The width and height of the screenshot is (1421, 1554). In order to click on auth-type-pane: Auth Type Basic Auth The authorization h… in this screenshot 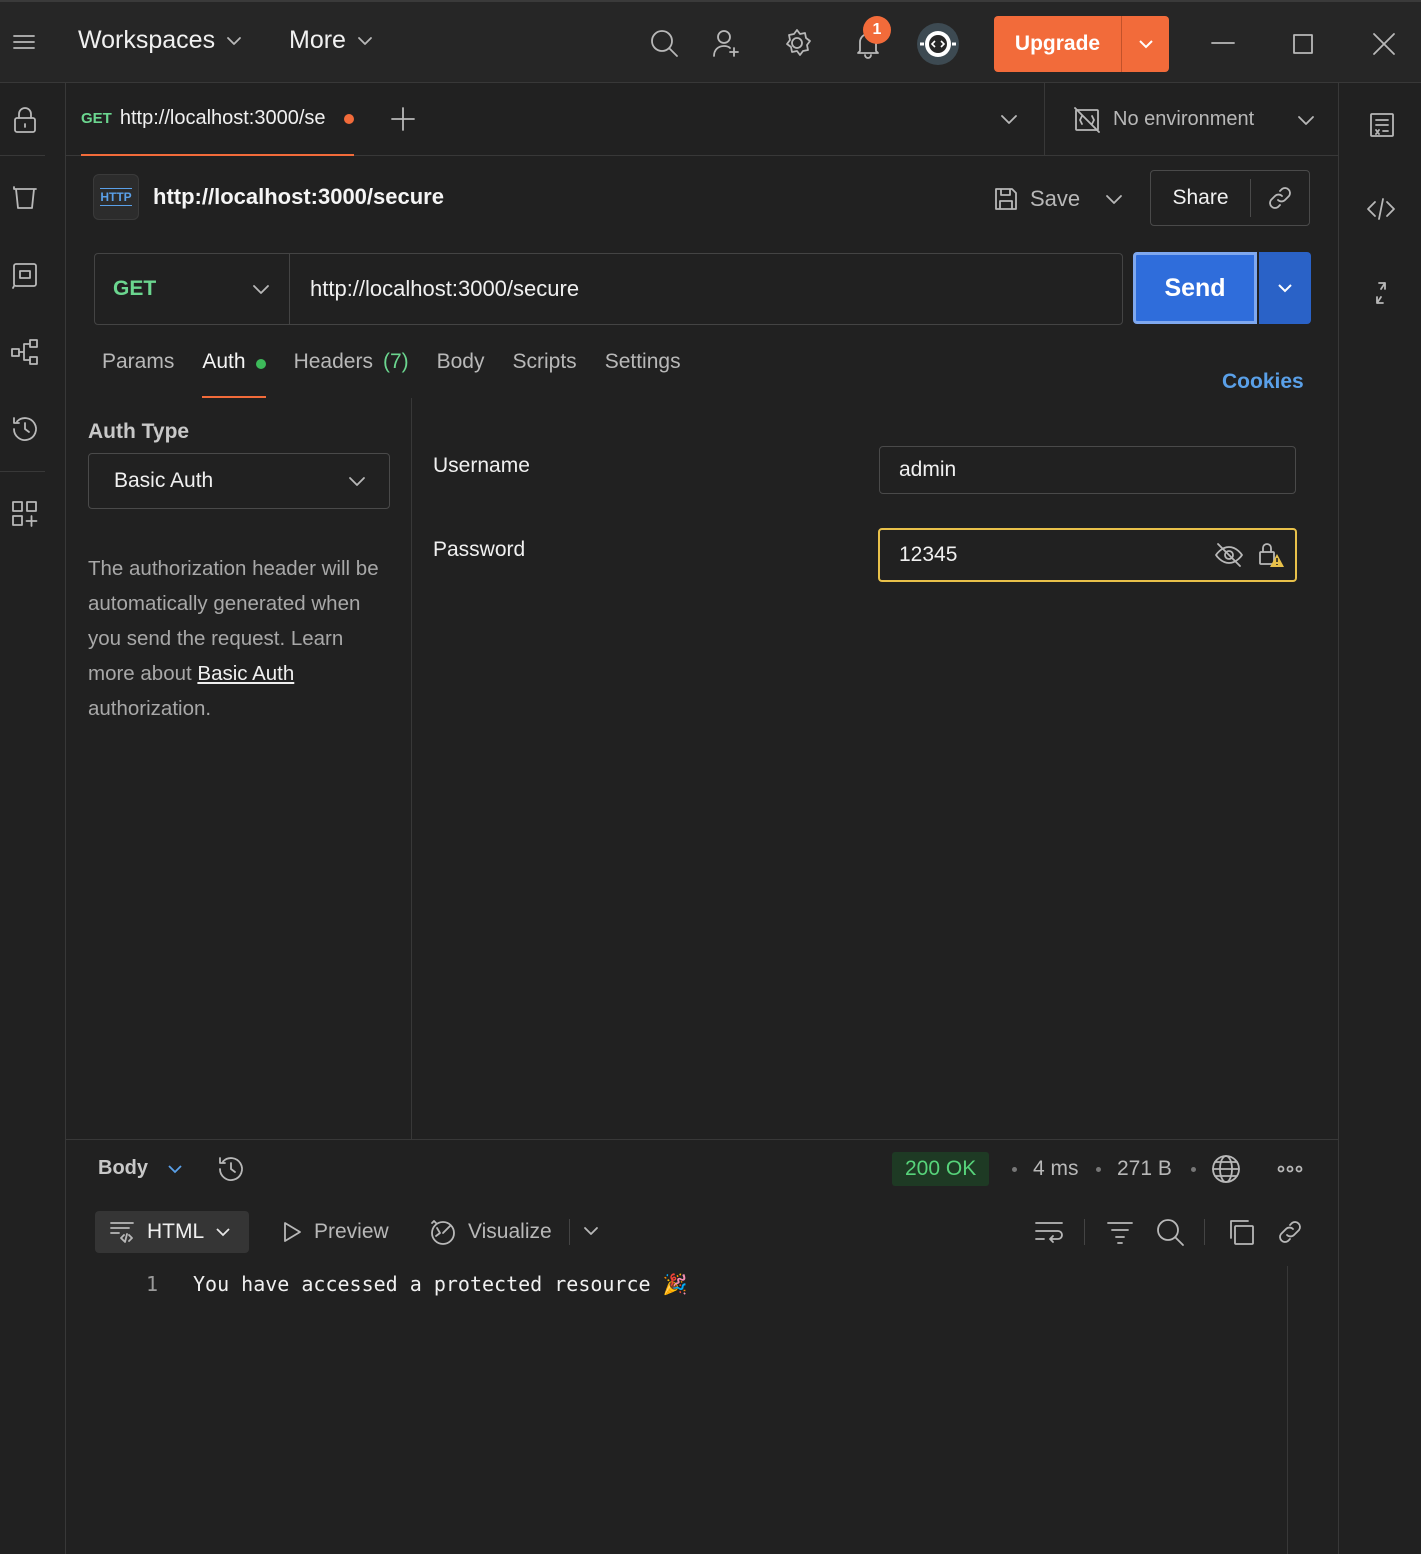, I will do `click(239, 769)`.